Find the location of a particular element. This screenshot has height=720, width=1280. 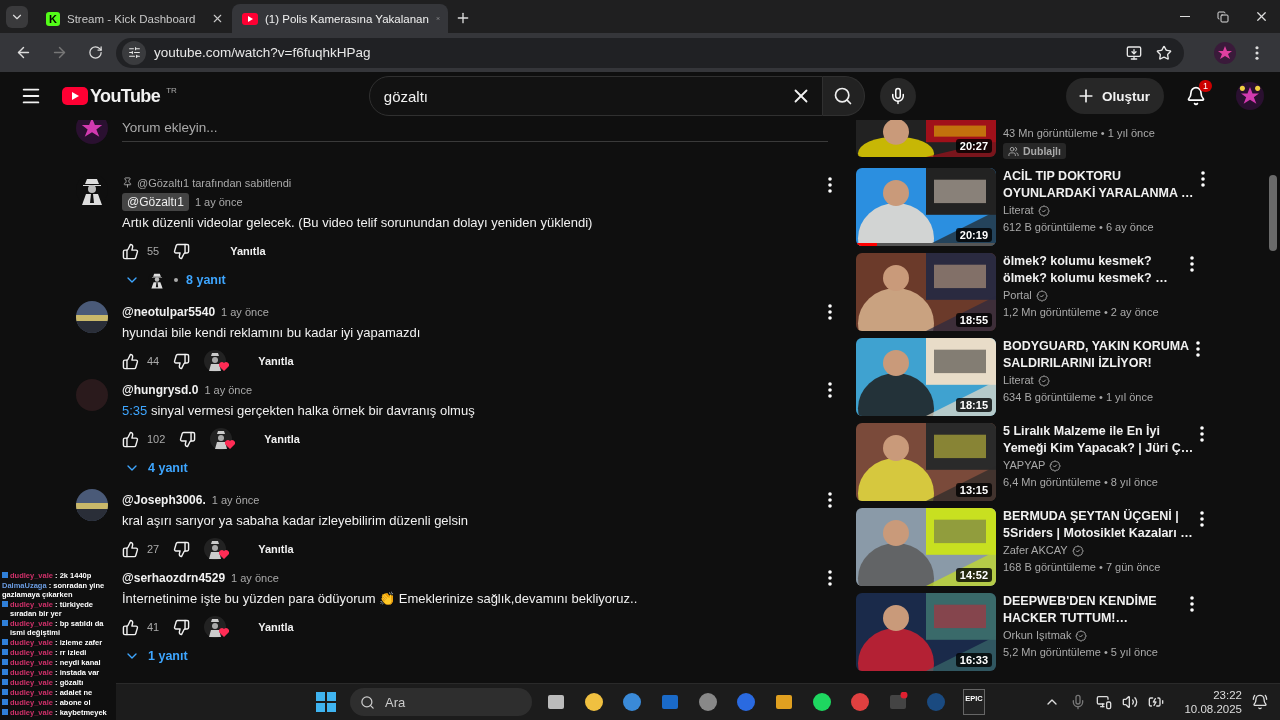

install-icon is located at coordinates (1134, 52).